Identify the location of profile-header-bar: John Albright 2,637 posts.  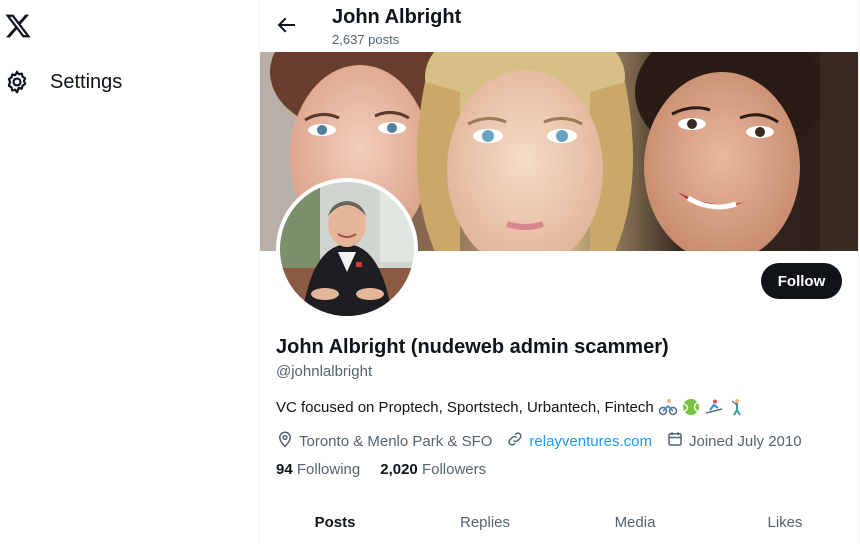
(560, 26).